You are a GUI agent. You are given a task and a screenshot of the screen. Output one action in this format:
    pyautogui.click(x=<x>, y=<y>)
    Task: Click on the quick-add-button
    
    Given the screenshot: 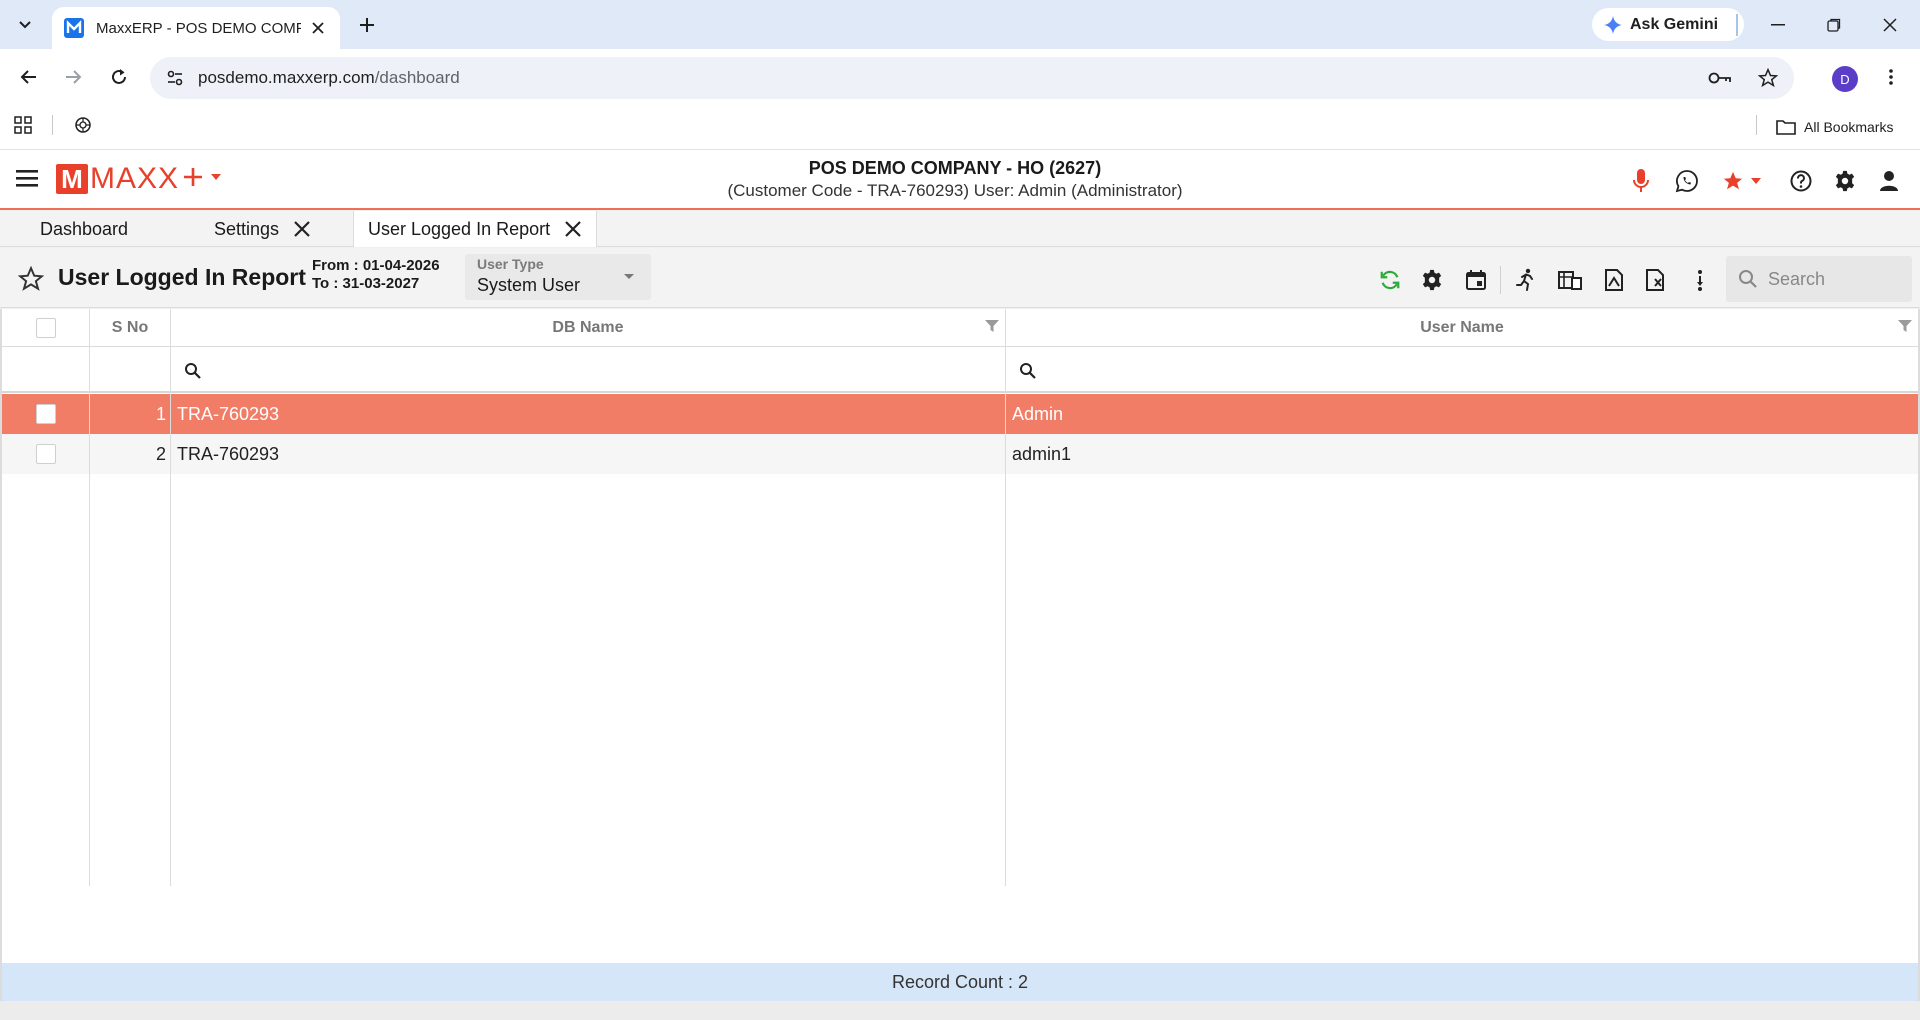 What is the action you would take?
    pyautogui.click(x=202, y=177)
    